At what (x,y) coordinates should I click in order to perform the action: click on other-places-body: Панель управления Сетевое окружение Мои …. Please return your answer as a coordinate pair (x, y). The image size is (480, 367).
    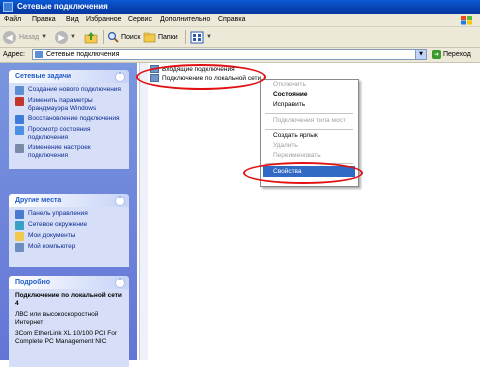
    Looking at the image, I should click on (69, 237).